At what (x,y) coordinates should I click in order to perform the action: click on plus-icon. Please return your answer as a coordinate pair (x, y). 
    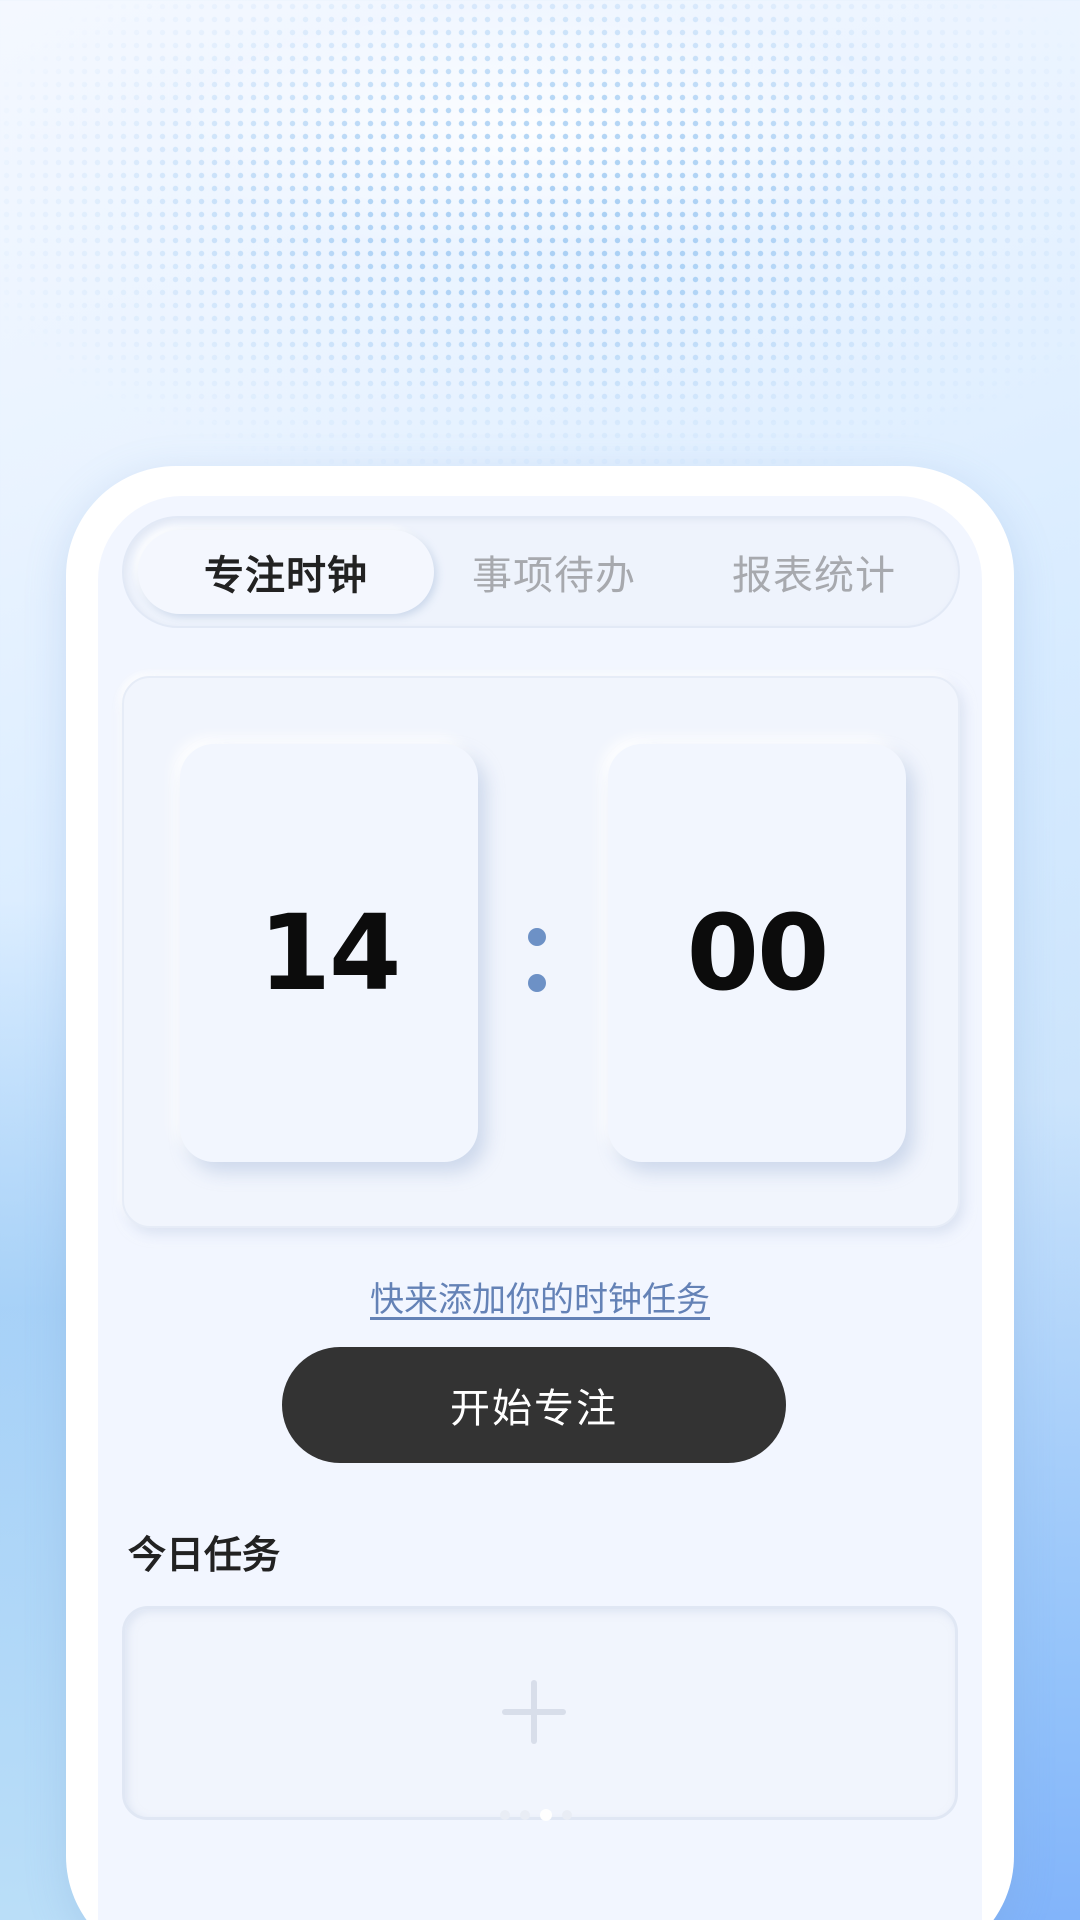
    Looking at the image, I should click on (534, 1712).